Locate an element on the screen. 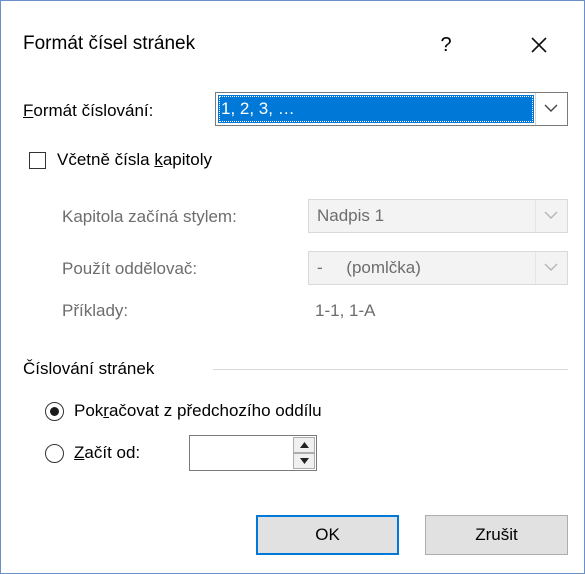 This screenshot has height=574, width=585. continue-label: Pokračovat z předchozího oddílu is located at coordinates (198, 410).